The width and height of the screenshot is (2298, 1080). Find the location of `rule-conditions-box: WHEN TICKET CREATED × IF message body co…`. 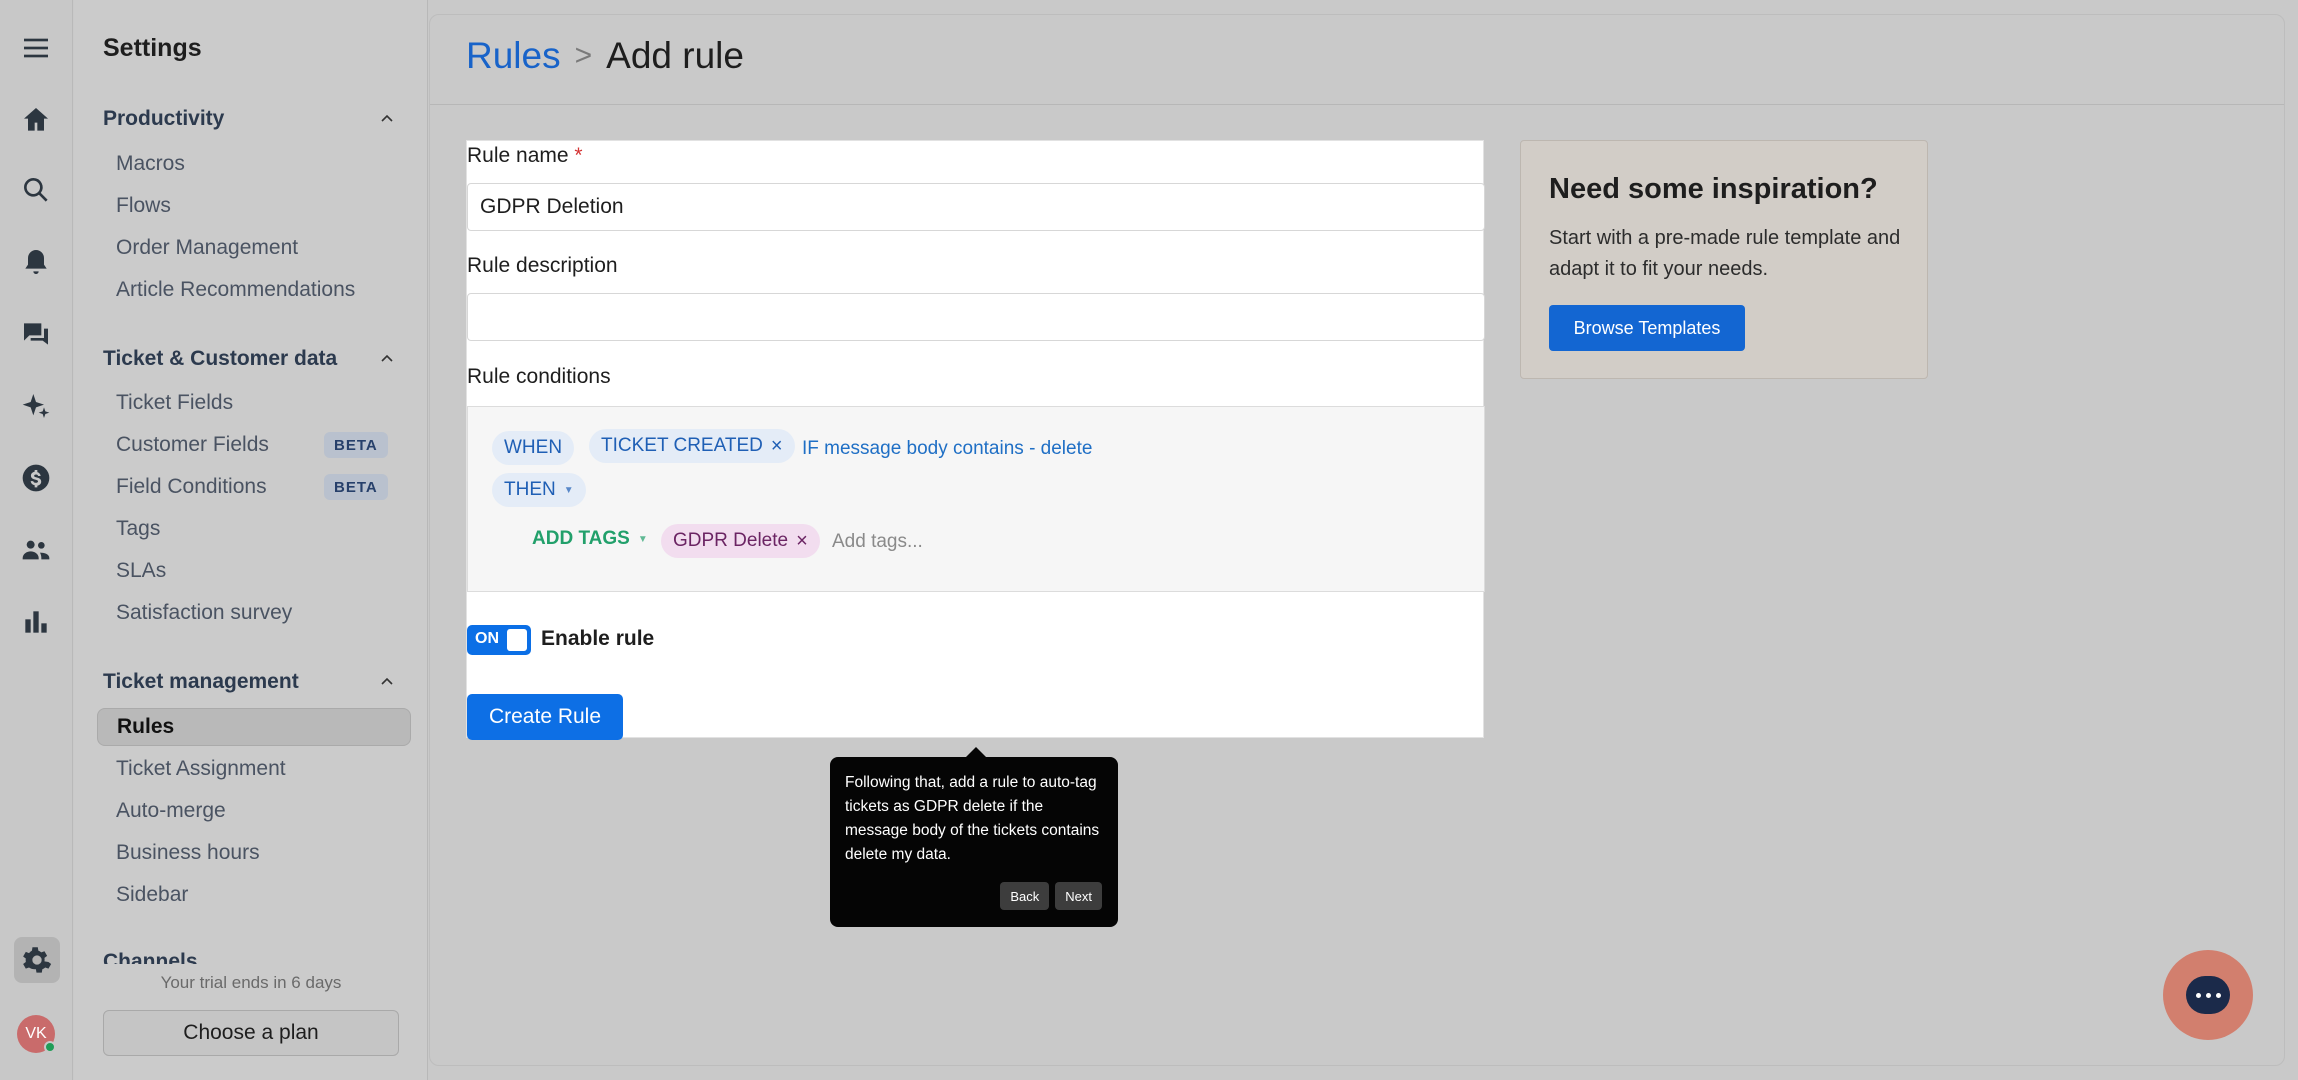

rule-conditions-box: WHEN TICKET CREATED × IF message body co… is located at coordinates (976, 499).